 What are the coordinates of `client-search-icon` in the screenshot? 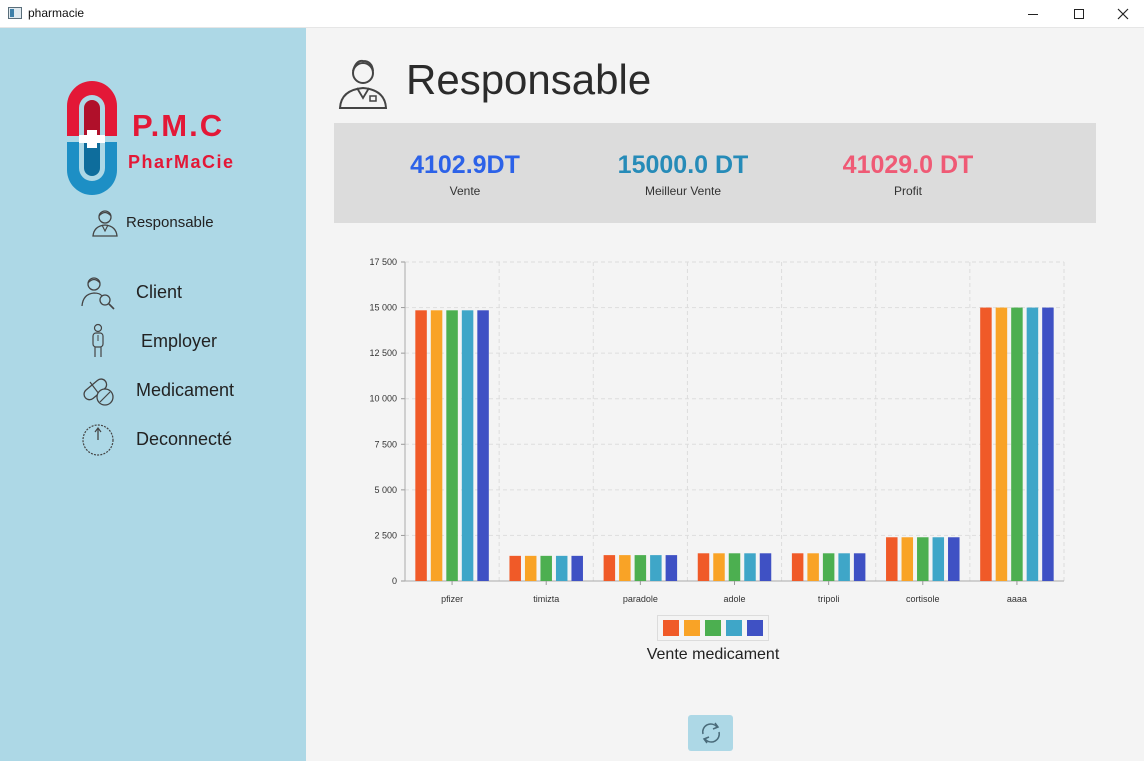 It's located at (98, 293).